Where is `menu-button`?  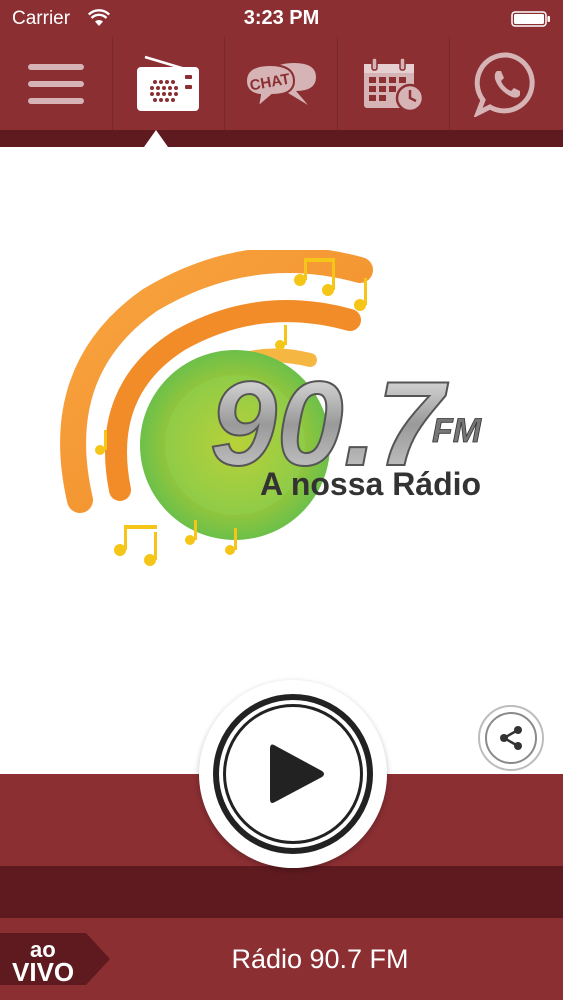 menu-button is located at coordinates (56, 83).